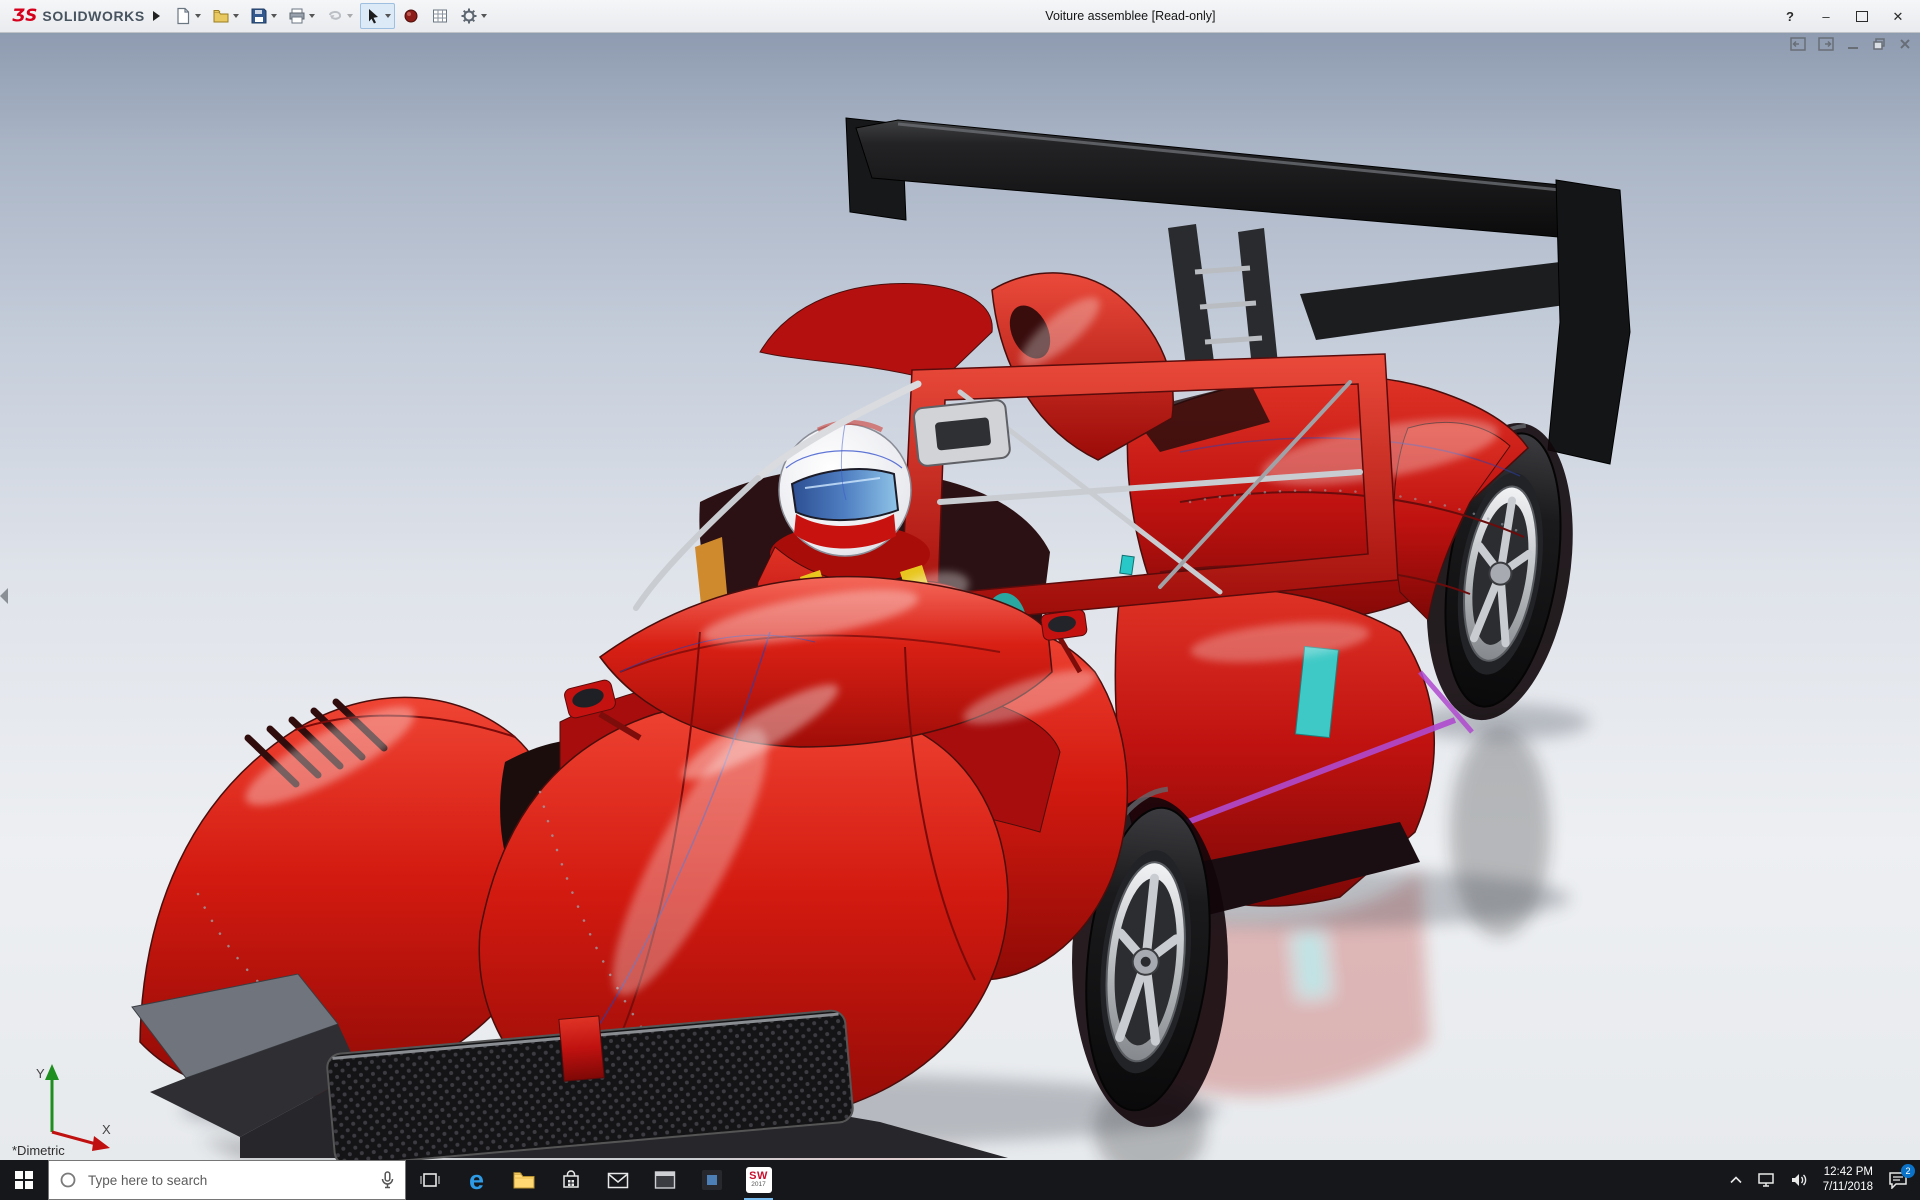 The width and height of the screenshot is (1920, 1200). I want to click on view-orientation-label: *Dimetric, so click(38, 1150).